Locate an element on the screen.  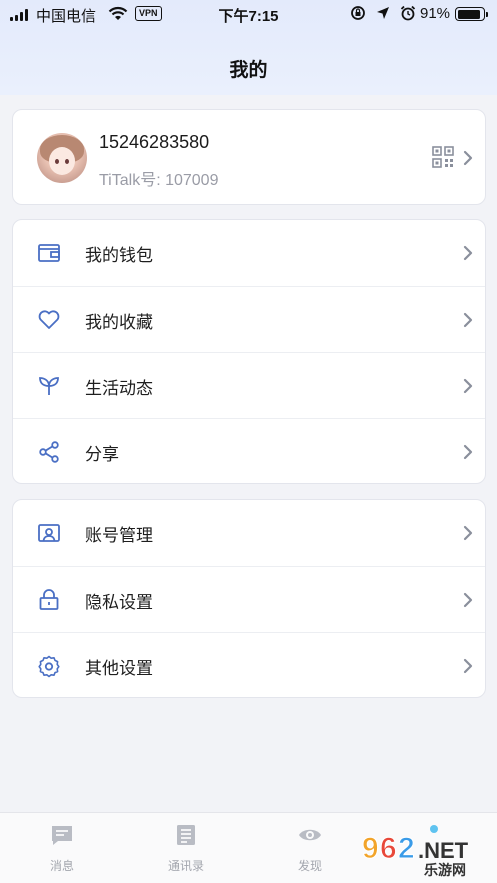
location-arrow-icon is located at coordinates (383, 13).